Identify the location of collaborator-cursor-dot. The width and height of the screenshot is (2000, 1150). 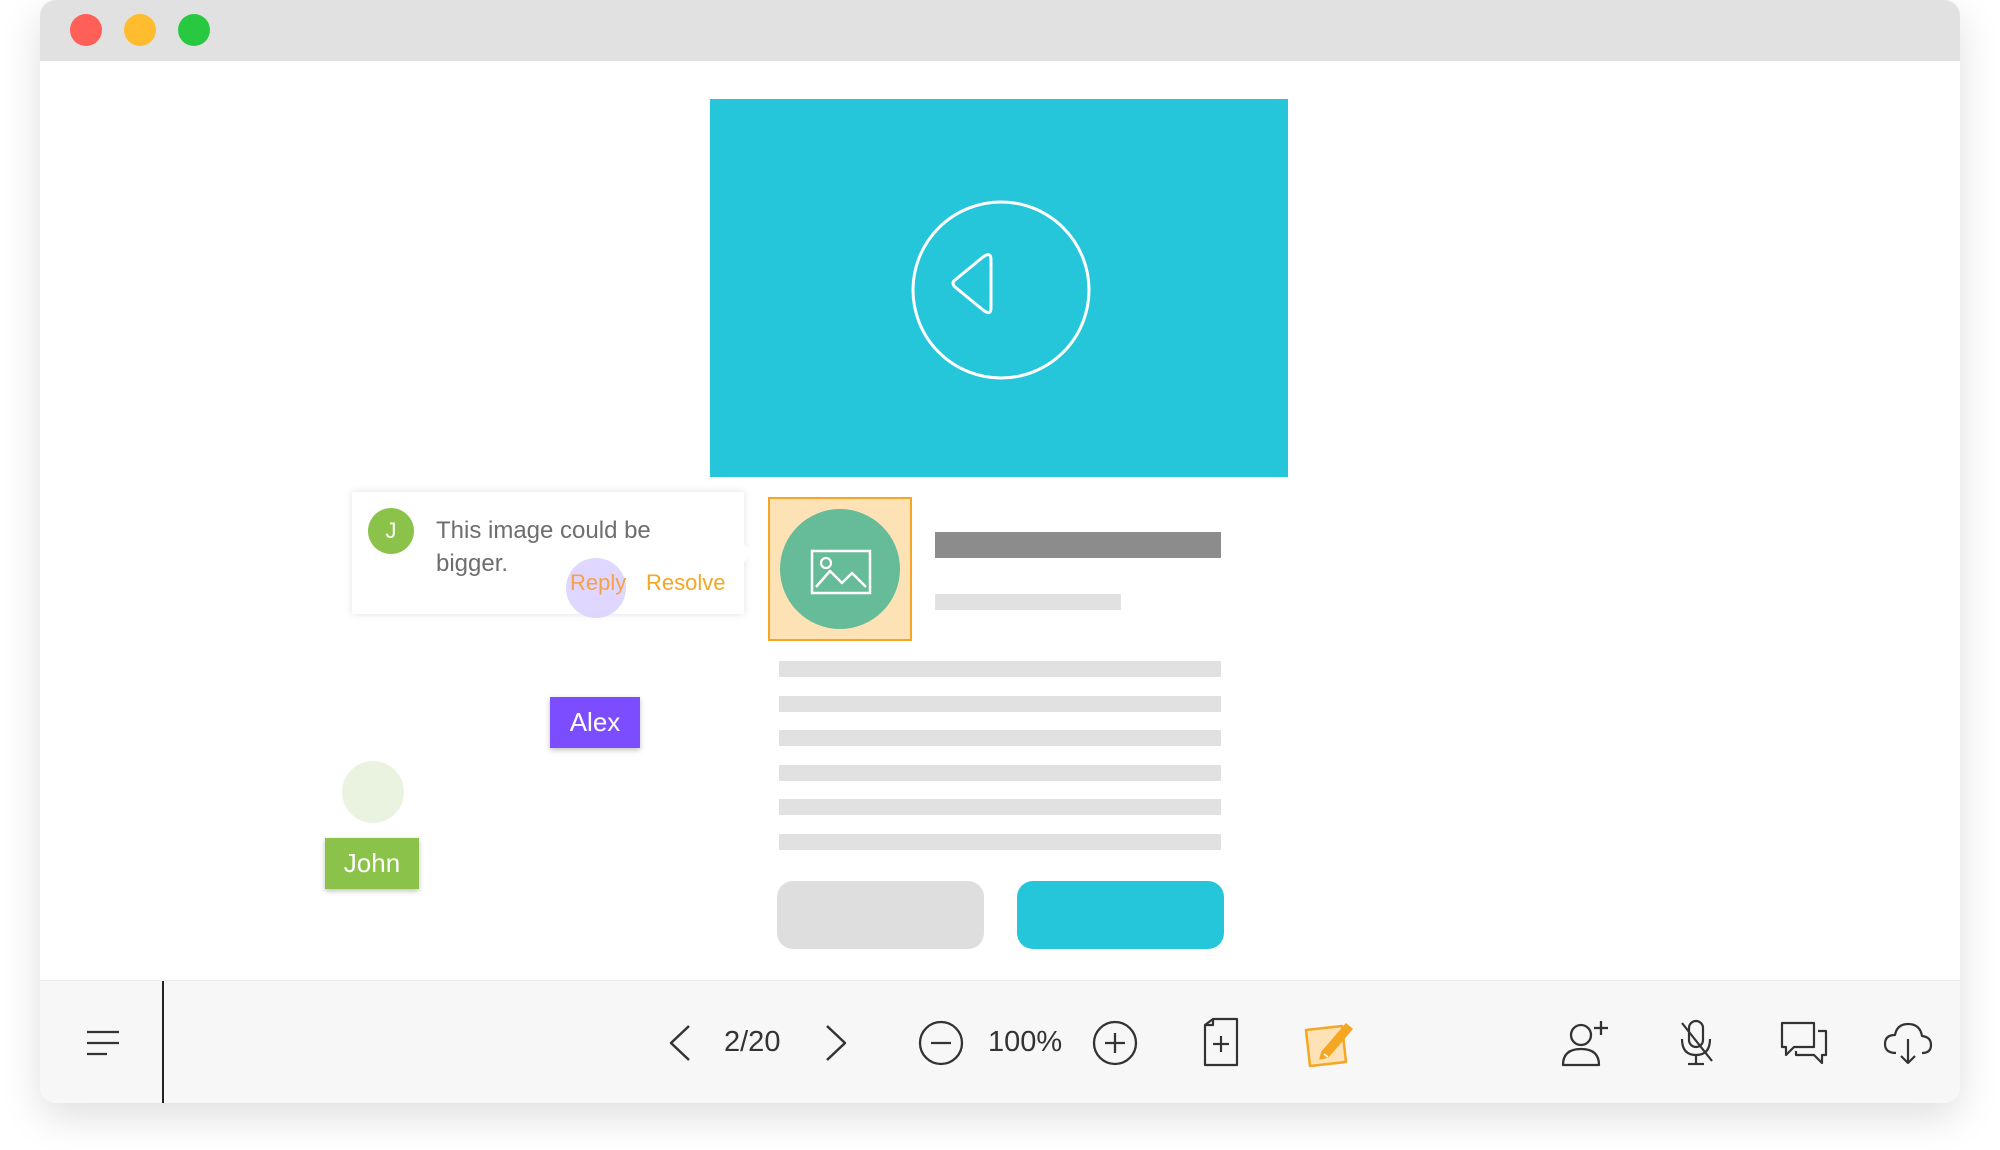
(373, 792).